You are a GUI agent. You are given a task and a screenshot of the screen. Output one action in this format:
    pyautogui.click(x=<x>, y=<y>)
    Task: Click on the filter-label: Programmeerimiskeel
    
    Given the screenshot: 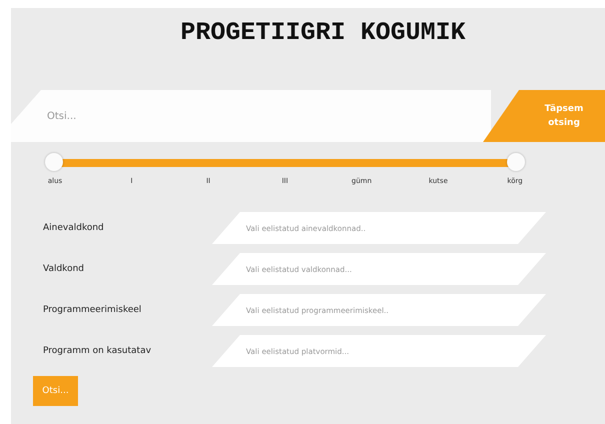 What is the action you would take?
    pyautogui.click(x=92, y=310)
    